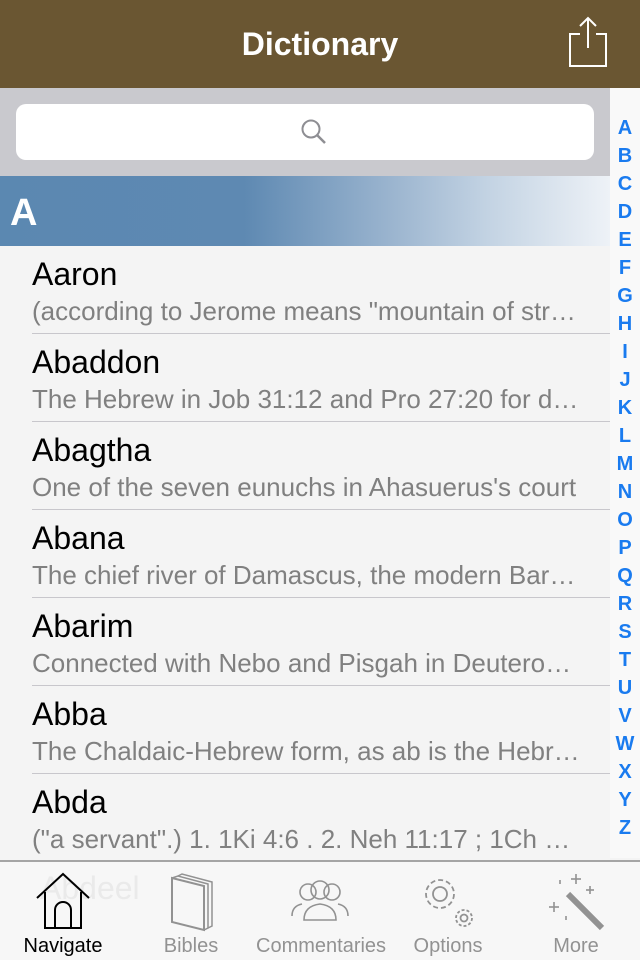 The height and width of the screenshot is (960, 640). What do you see at coordinates (63, 946) in the screenshot?
I see `tab-label: Navigate` at bounding box center [63, 946].